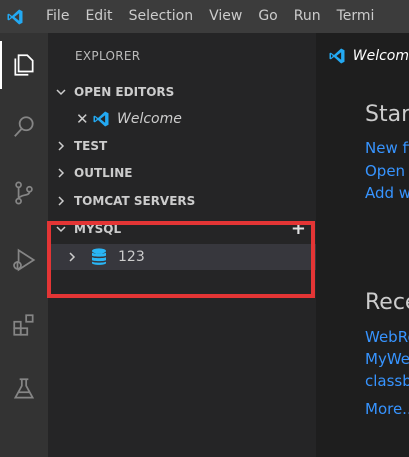 This screenshot has width=409, height=457. What do you see at coordinates (24, 65) in the screenshot?
I see `explorer-icon` at bounding box center [24, 65].